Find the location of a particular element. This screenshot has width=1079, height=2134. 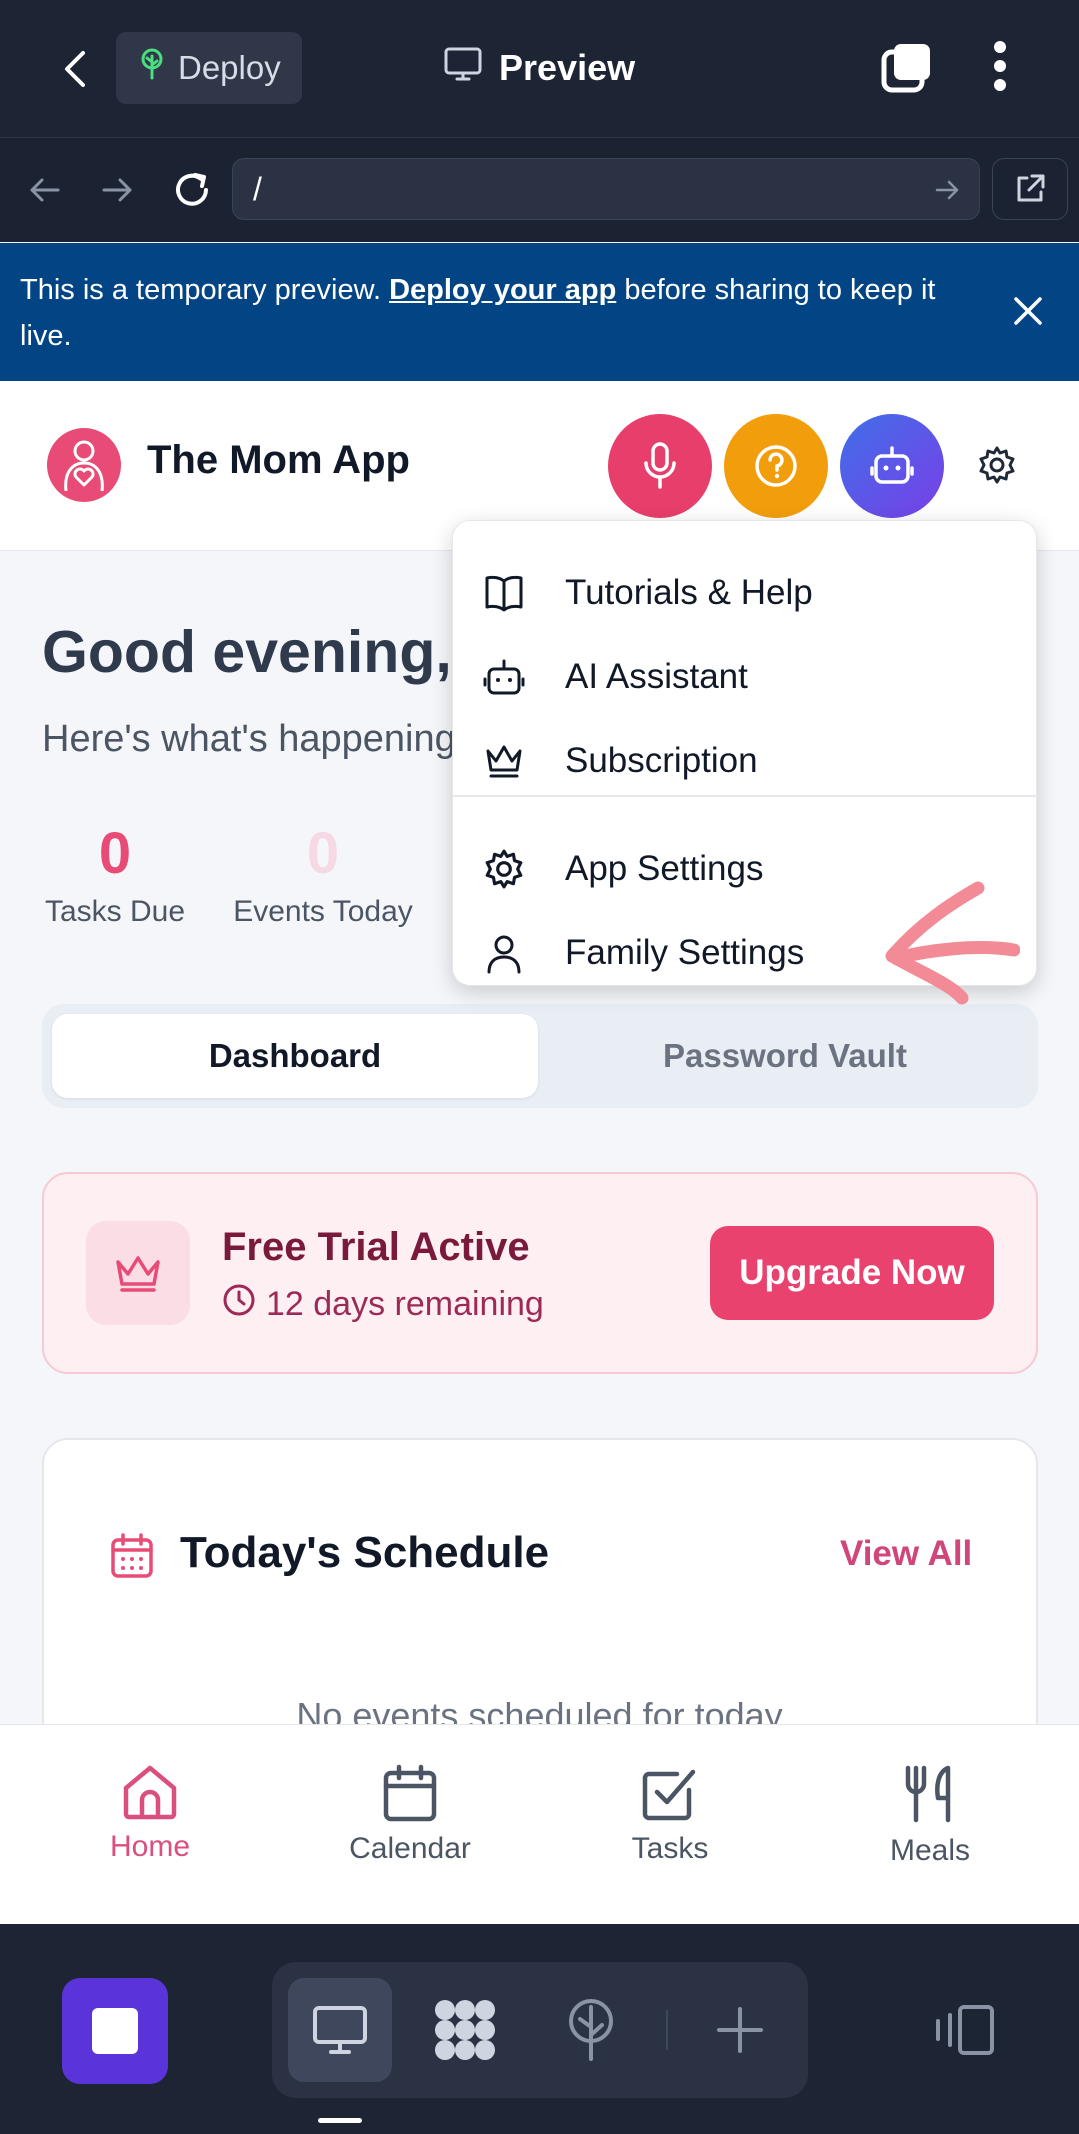

stat-tasks-due: 0 Tasks Due is located at coordinates (115, 874).